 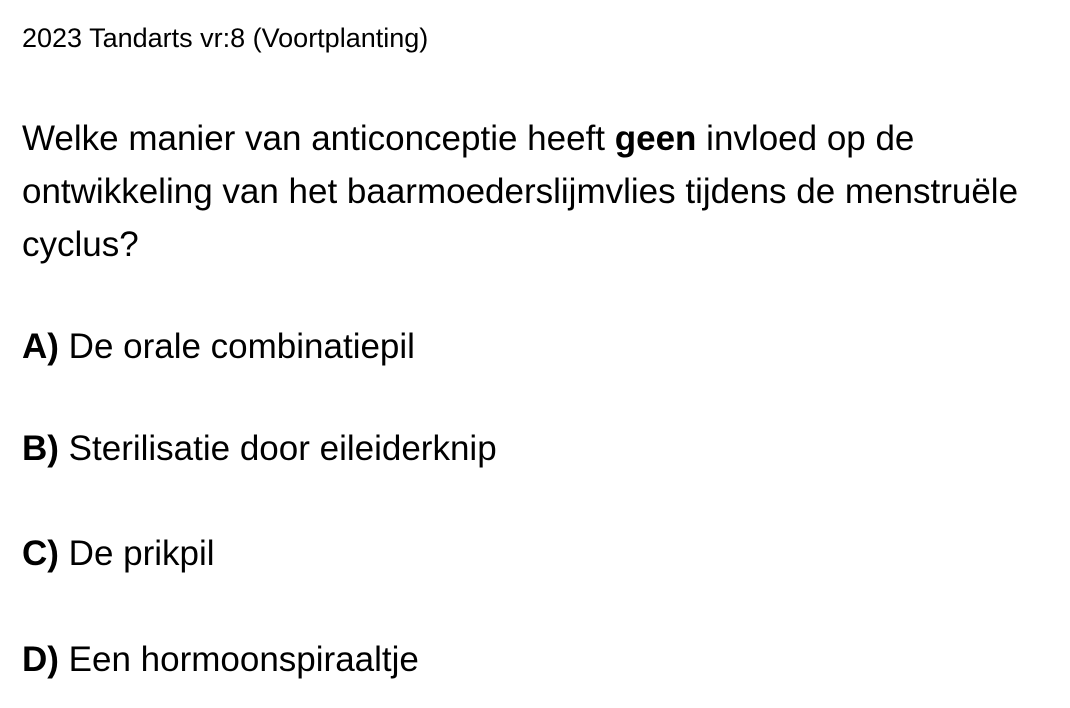 I want to click on answer-option-d: D) Een hormoonspiraaltje, so click(x=220, y=660).